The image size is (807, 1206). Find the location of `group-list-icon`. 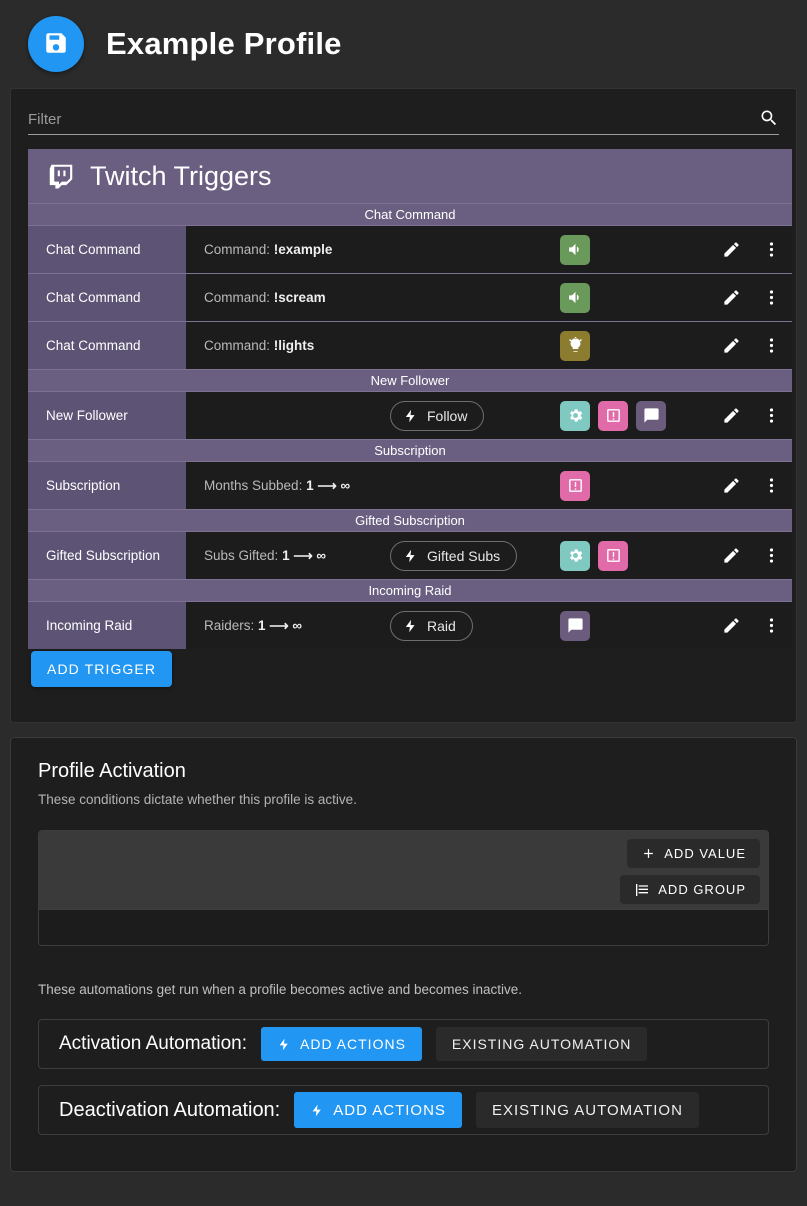

group-list-icon is located at coordinates (642, 890).